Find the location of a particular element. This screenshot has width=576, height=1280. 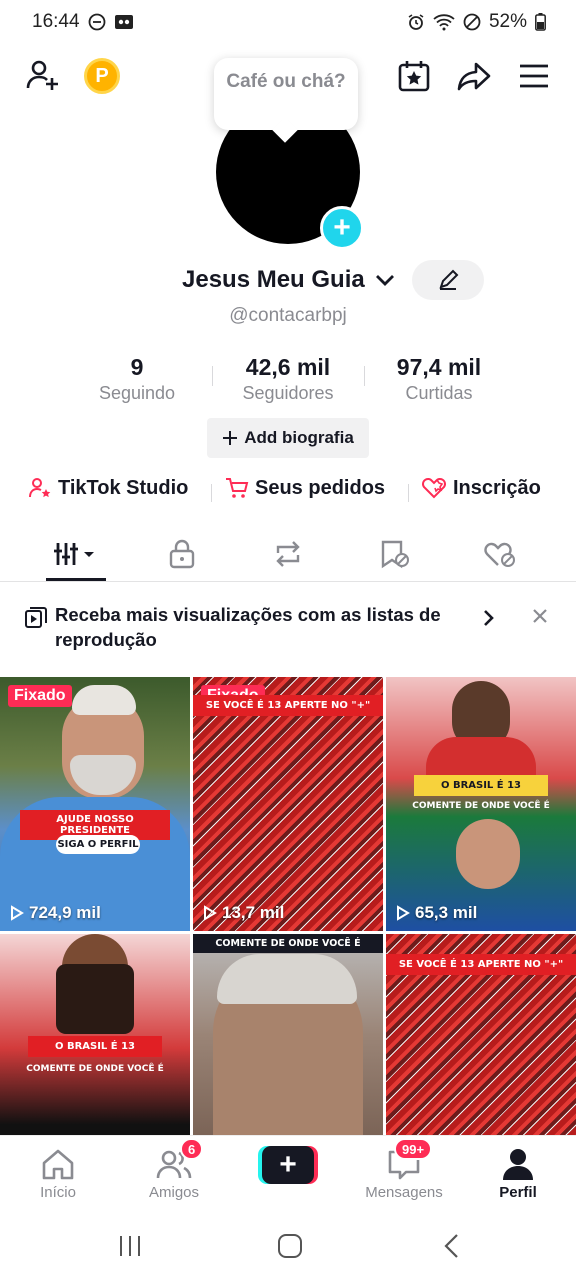

status-bubble: Café ou chá? is located at coordinates (286, 94).